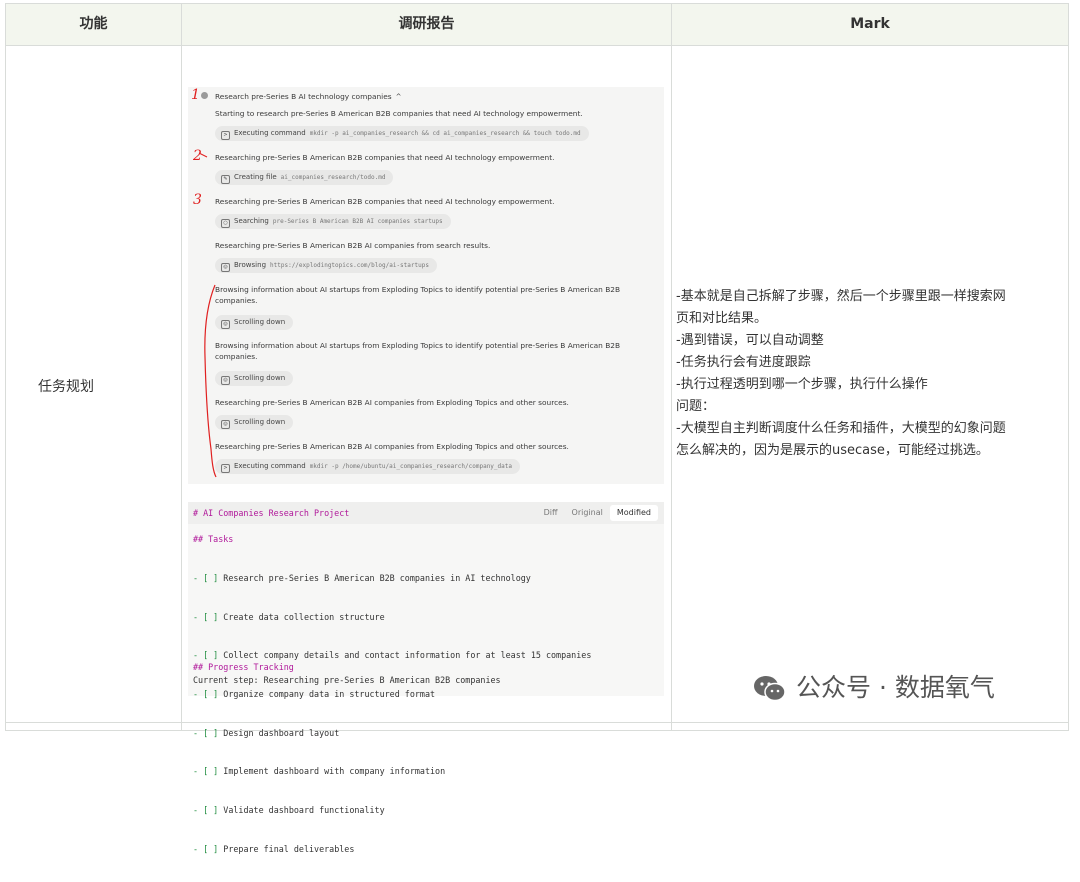 This screenshot has height=882, width=1080. I want to click on view-tabs: Diff Original Modified, so click(597, 513).